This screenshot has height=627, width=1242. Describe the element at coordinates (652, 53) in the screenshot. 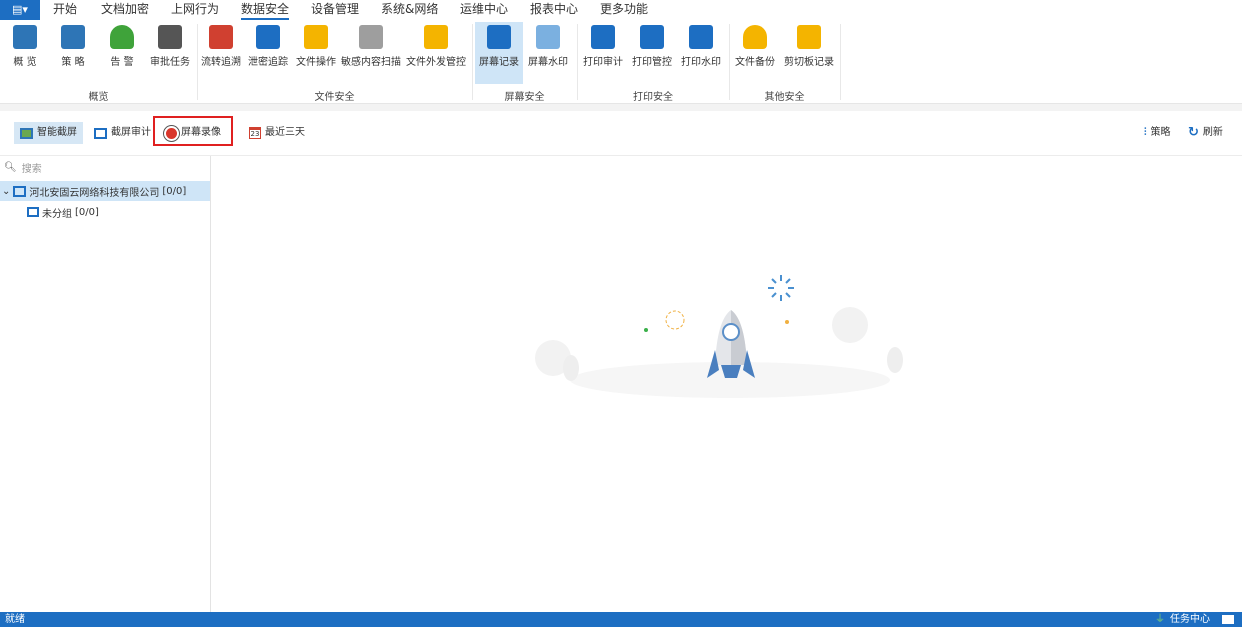

I see `ribbon-item-12: 打印管控` at that location.